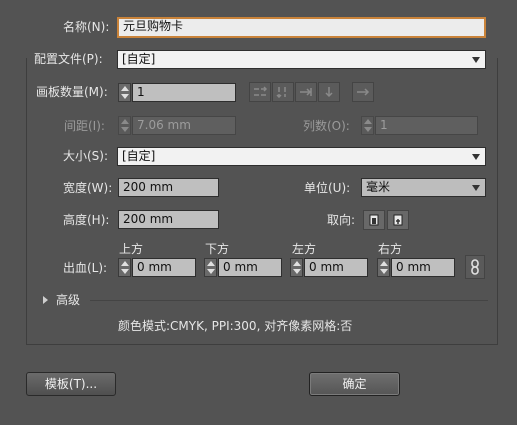  Describe the element at coordinates (336, 267) in the screenshot. I see `bleed-left-input: 0 mm` at that location.